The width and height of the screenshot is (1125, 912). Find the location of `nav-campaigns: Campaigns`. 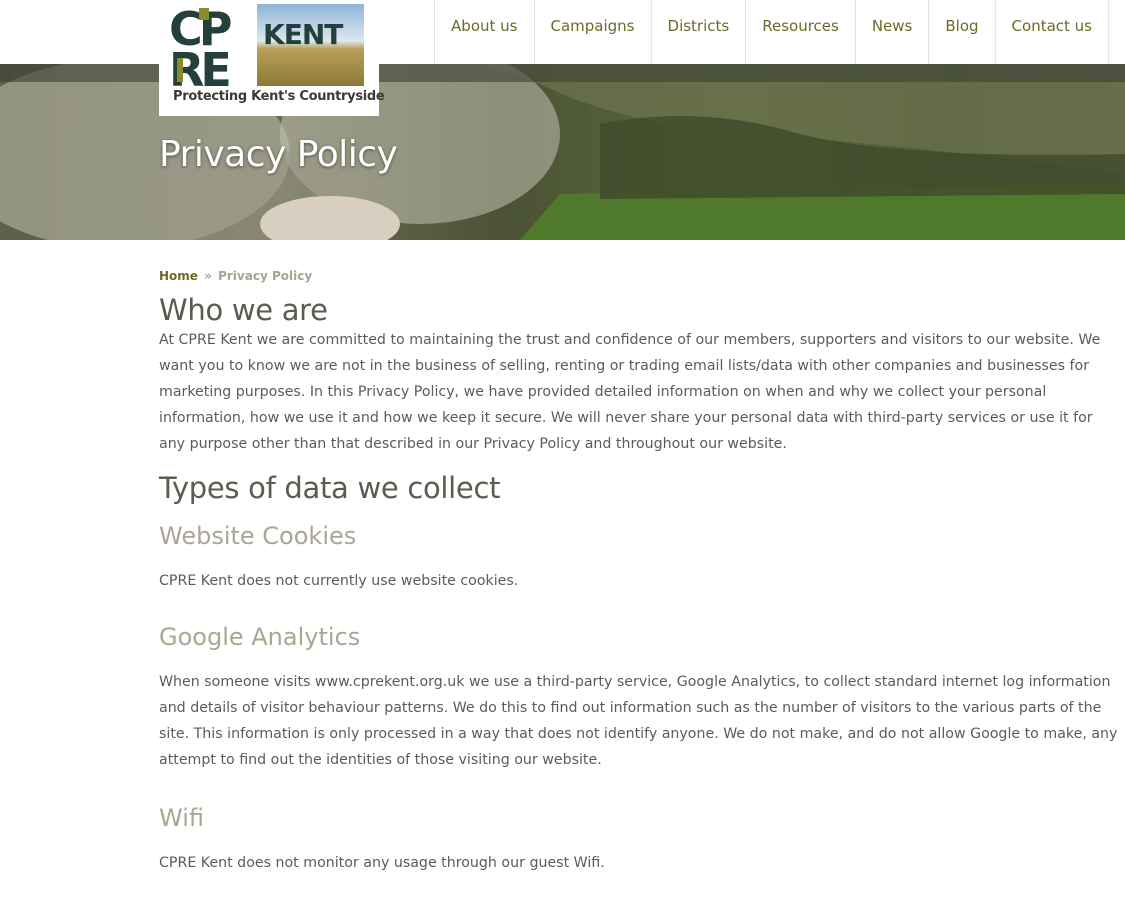

nav-campaigns: Campaigns is located at coordinates (592, 32).